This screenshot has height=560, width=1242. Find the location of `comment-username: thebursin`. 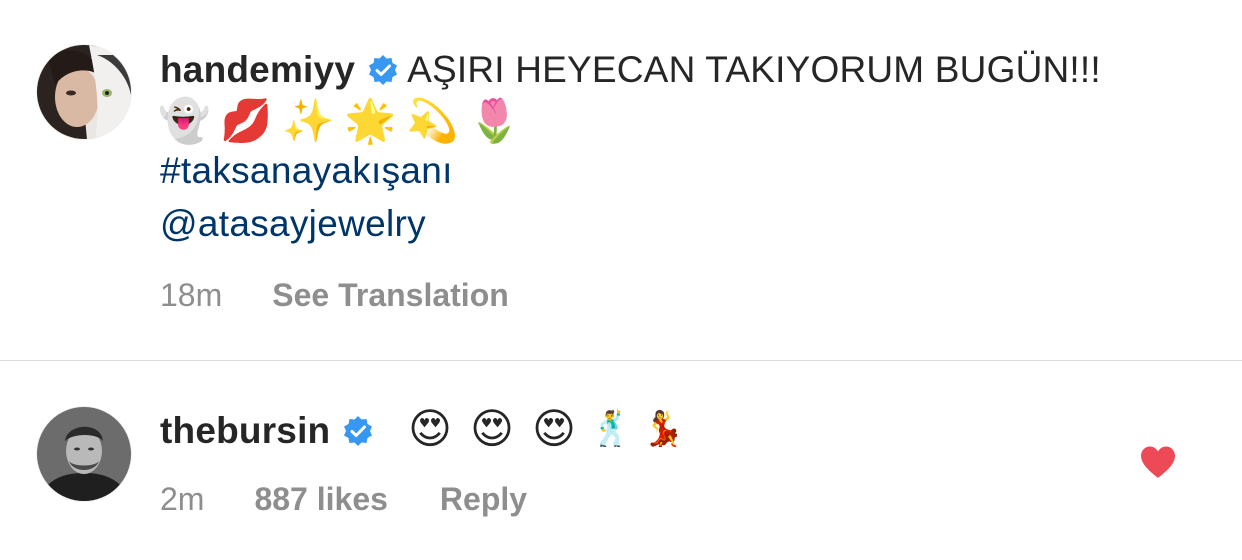

comment-username: thebursin is located at coordinates (245, 430).